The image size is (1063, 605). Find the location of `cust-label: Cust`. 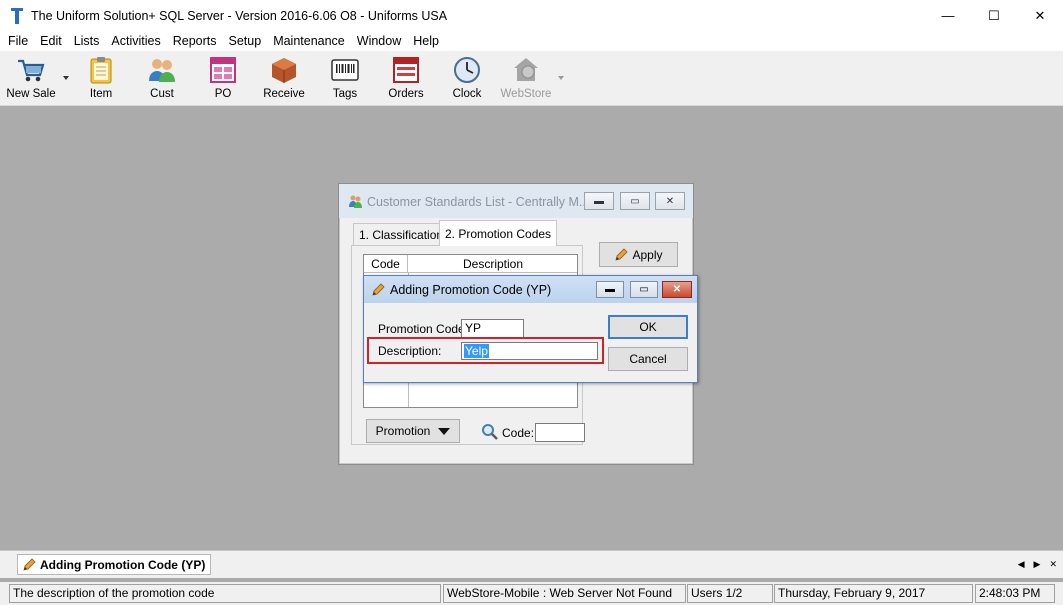

cust-label: Cust is located at coordinates (162, 94).